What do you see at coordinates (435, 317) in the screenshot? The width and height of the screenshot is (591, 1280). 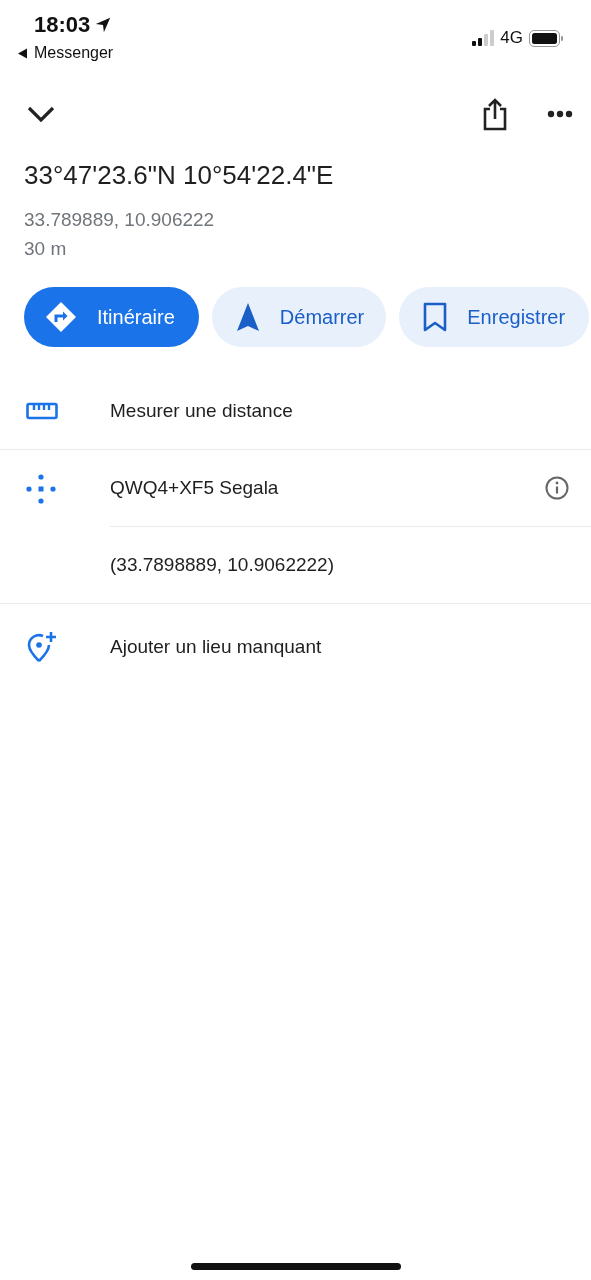 I see `bookmark-icon` at bounding box center [435, 317].